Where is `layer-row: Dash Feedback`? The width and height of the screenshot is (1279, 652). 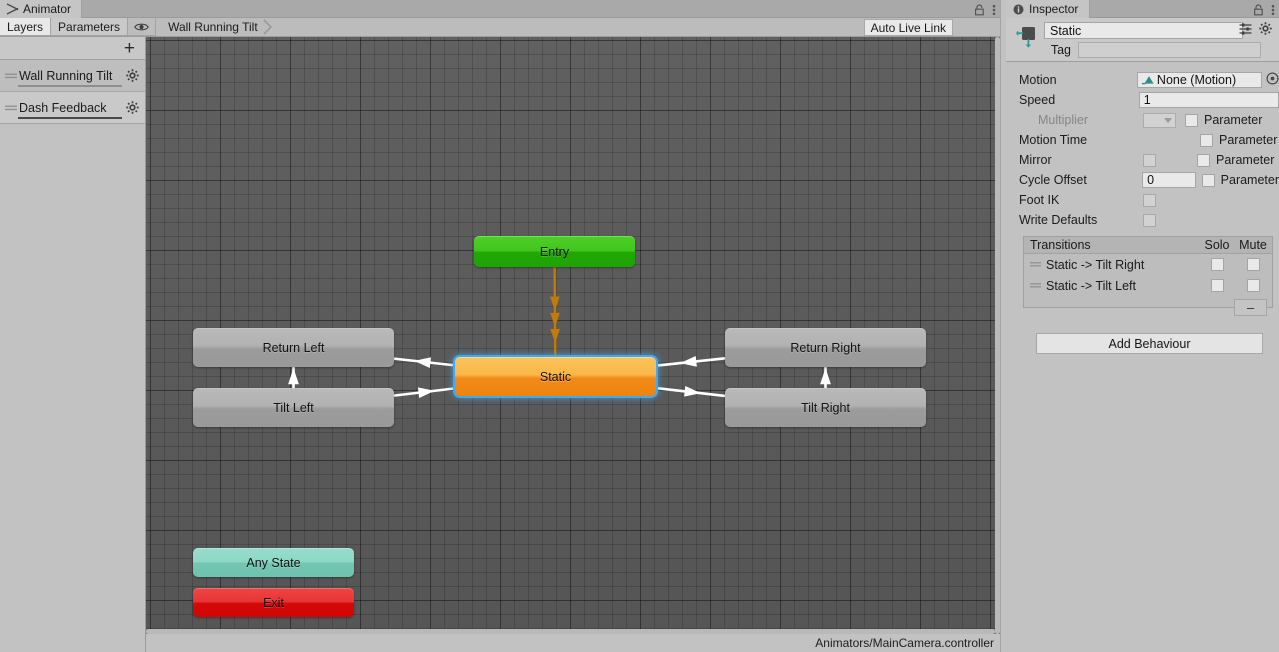
layer-row: Dash Feedback is located at coordinates (72, 108).